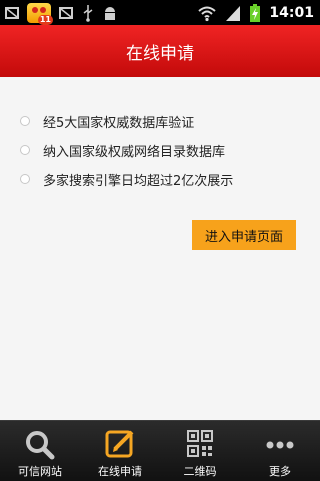 This screenshot has height=481, width=320. Describe the element at coordinates (45, 19) in the screenshot. I see `notification-count: 11` at that location.